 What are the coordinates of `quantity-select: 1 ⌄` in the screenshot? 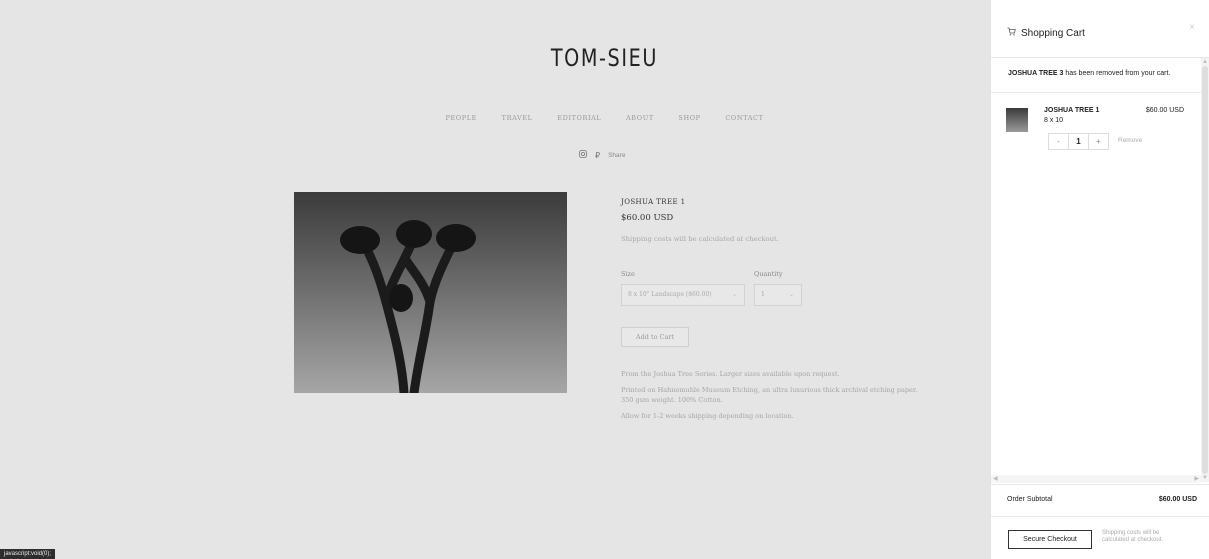 It's located at (778, 295).